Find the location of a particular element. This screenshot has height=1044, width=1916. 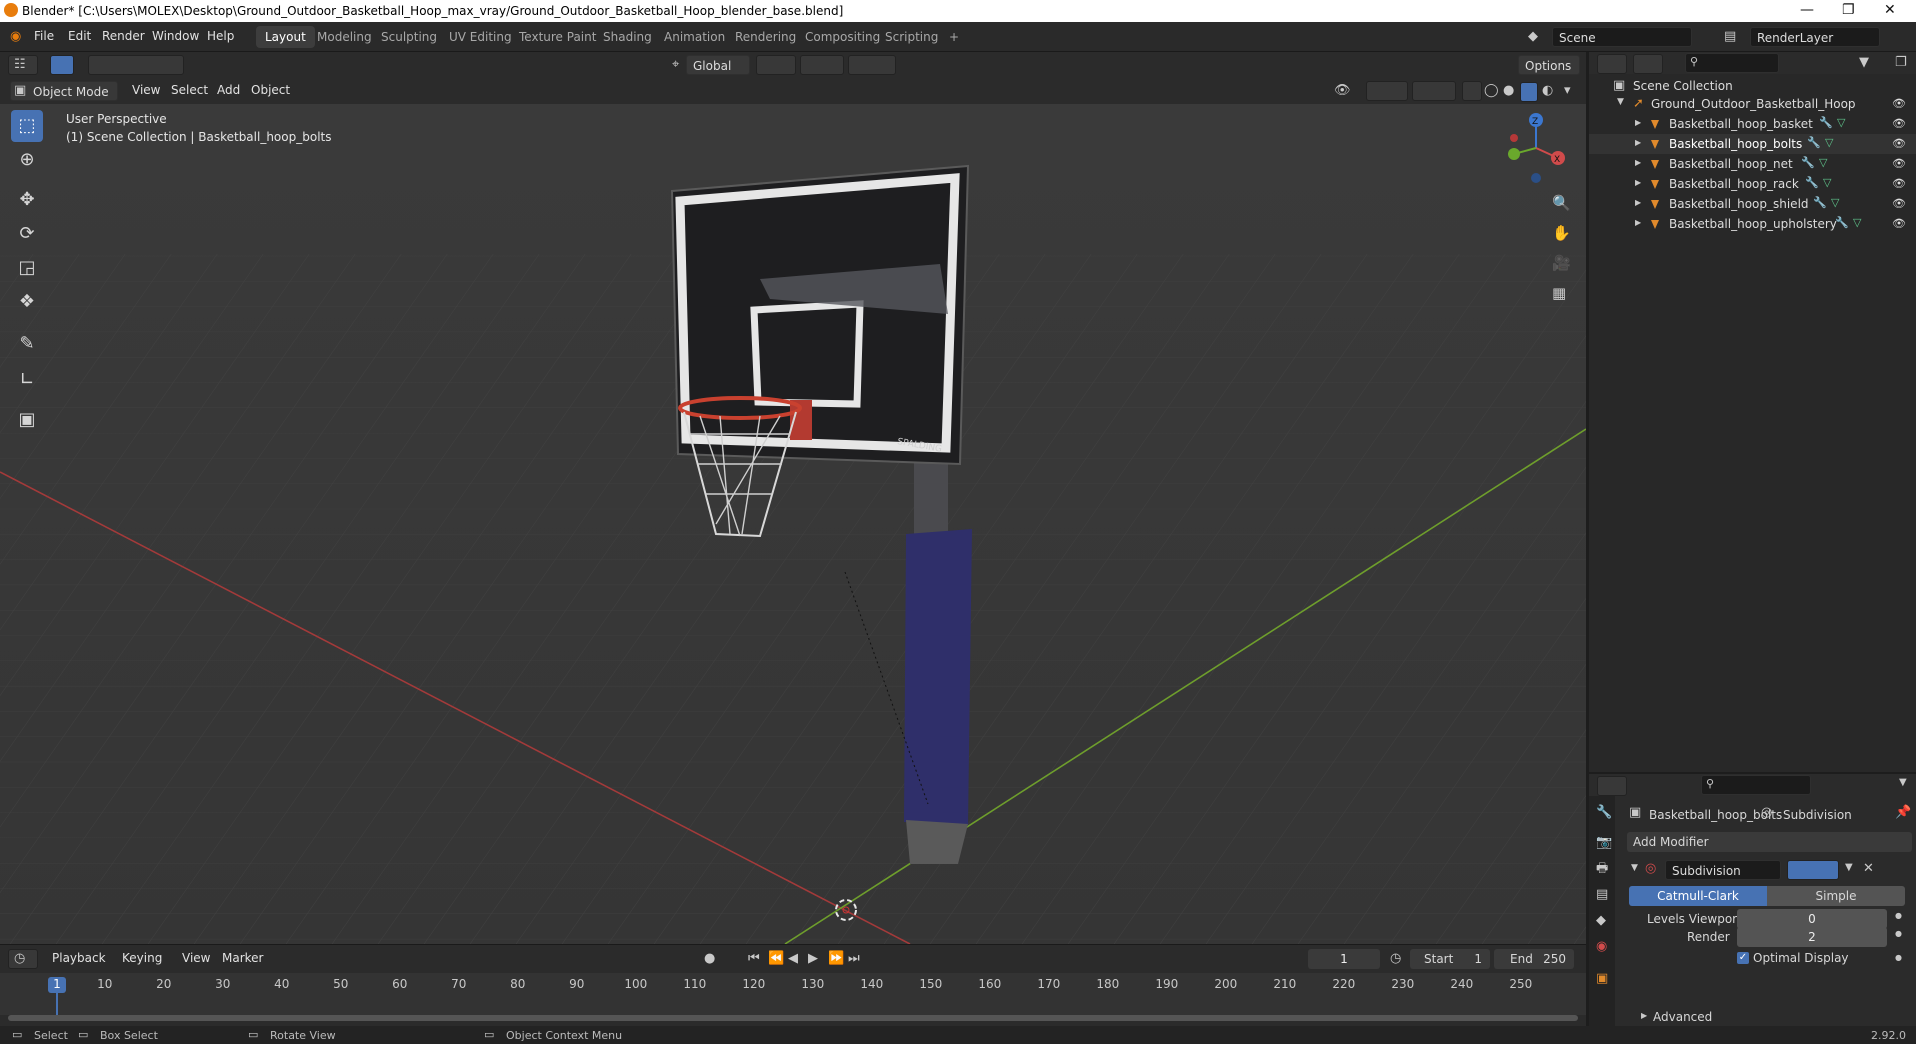

rendered-shading-icon: ◐ is located at coordinates (1547, 90).